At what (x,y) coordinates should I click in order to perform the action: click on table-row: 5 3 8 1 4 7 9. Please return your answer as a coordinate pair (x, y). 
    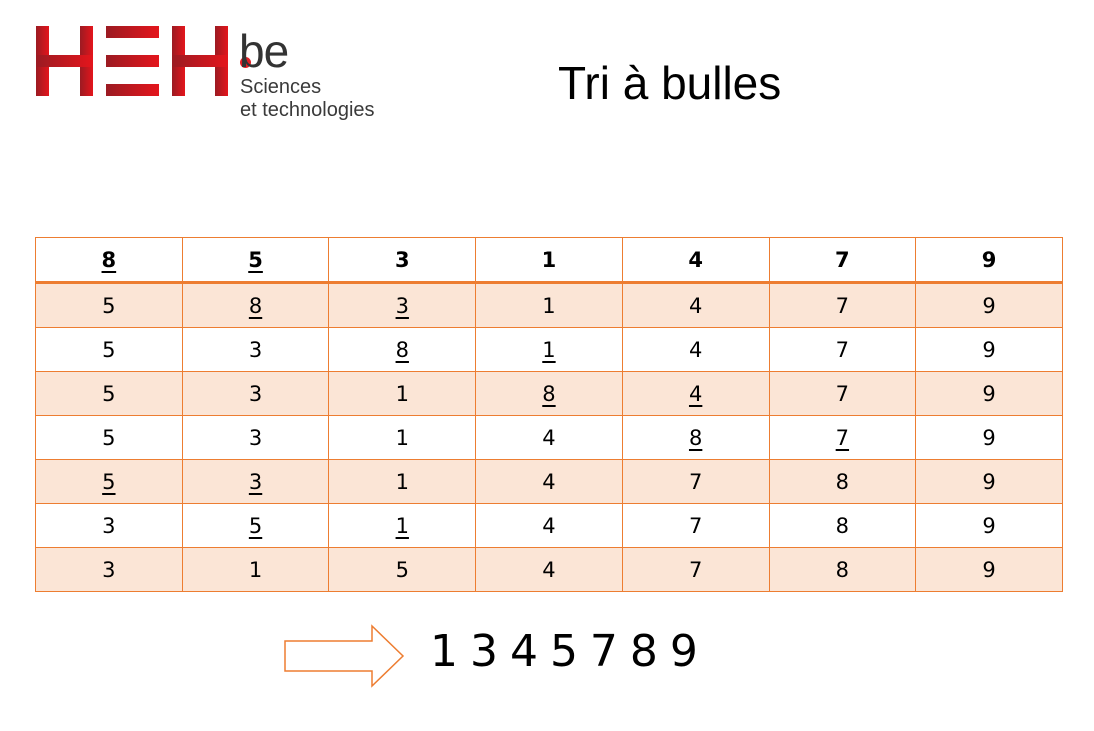
    Looking at the image, I should click on (549, 349).